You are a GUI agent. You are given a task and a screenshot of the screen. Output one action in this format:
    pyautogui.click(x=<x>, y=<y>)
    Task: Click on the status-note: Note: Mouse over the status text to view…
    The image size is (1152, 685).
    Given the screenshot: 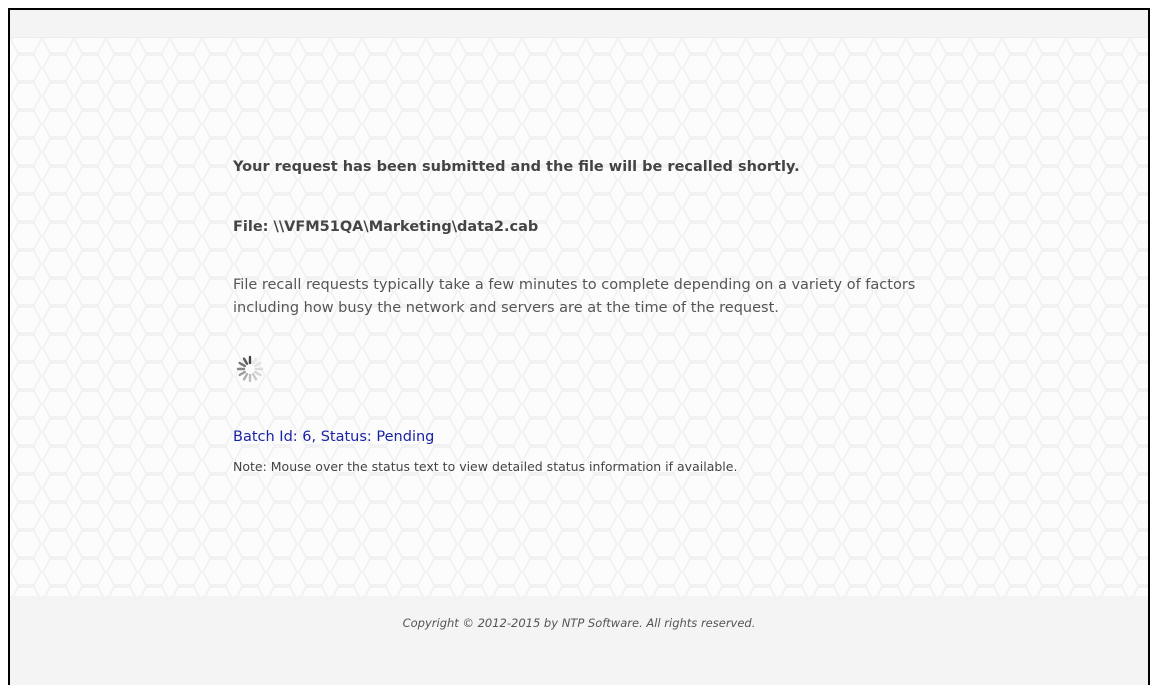 What is the action you would take?
    pyautogui.click(x=485, y=466)
    